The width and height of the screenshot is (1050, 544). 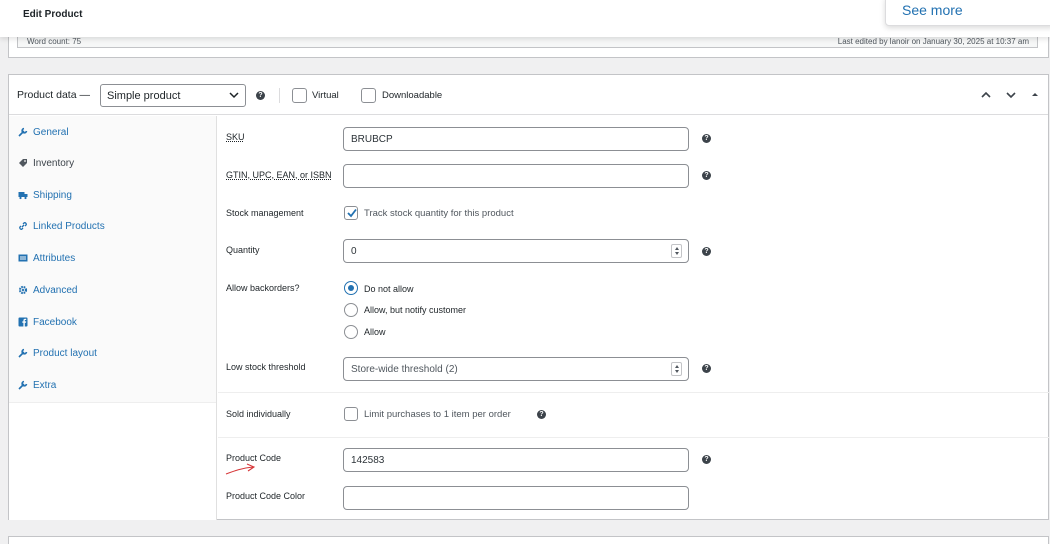 I want to click on tab-attributes: Attributes, so click(x=112, y=258).